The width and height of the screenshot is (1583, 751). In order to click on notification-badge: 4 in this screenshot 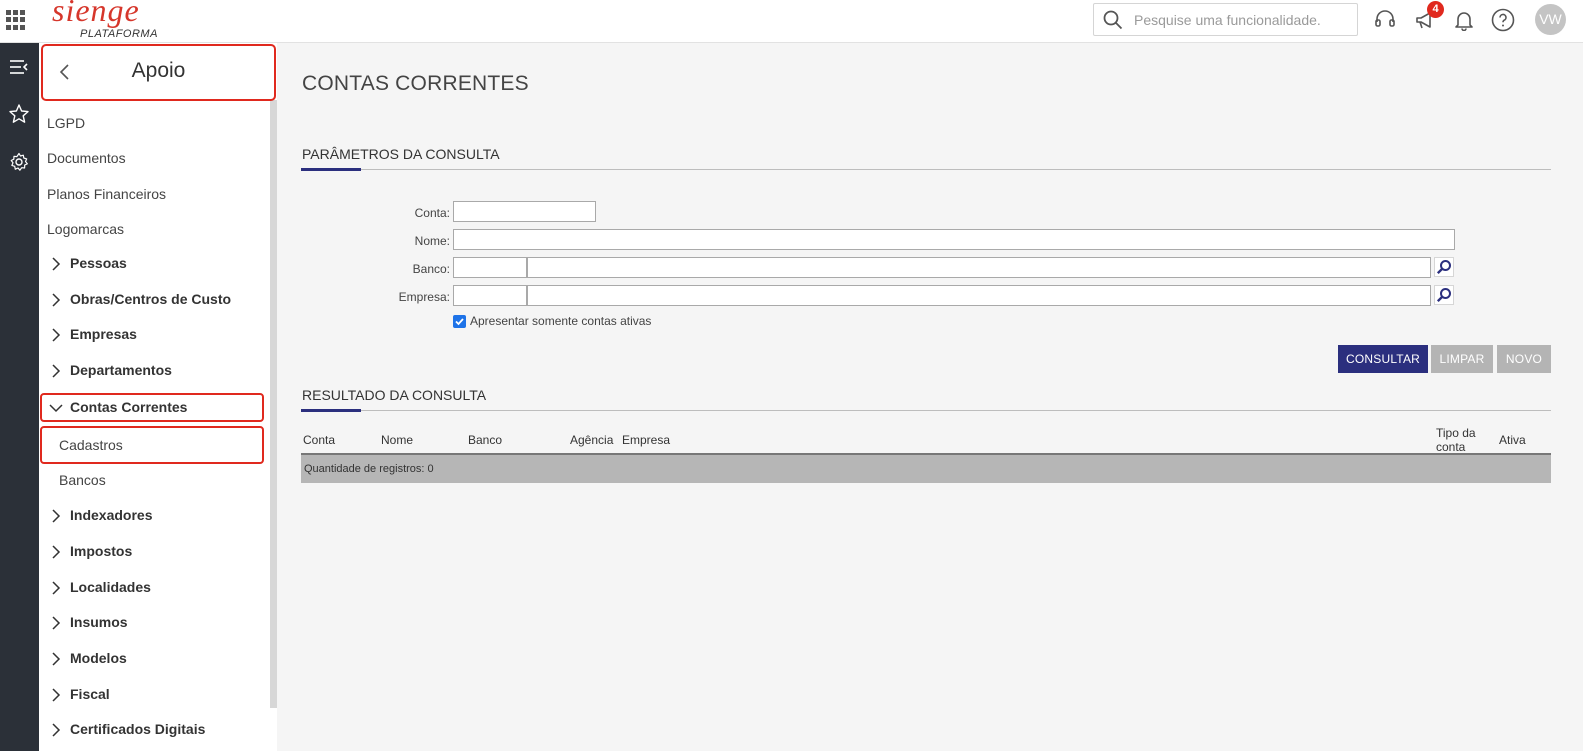, I will do `click(1435, 9)`.